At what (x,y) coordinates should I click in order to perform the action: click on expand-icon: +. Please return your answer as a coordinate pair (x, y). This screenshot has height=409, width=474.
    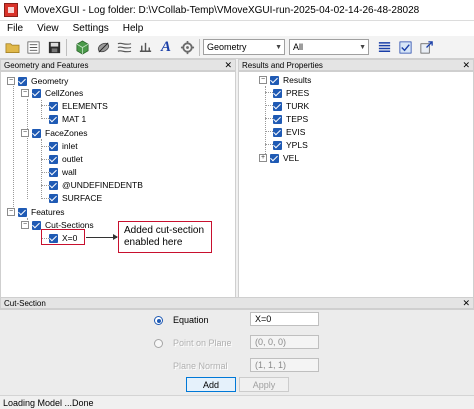
    Looking at the image, I should click on (263, 158).